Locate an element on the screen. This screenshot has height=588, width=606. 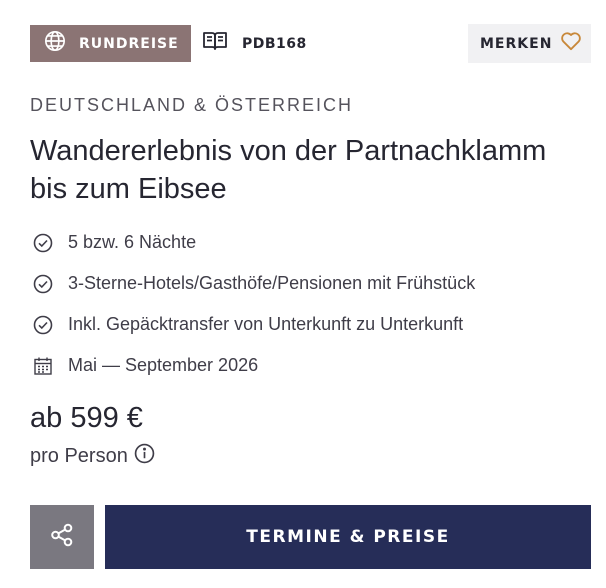
info-icon is located at coordinates (141, 456).